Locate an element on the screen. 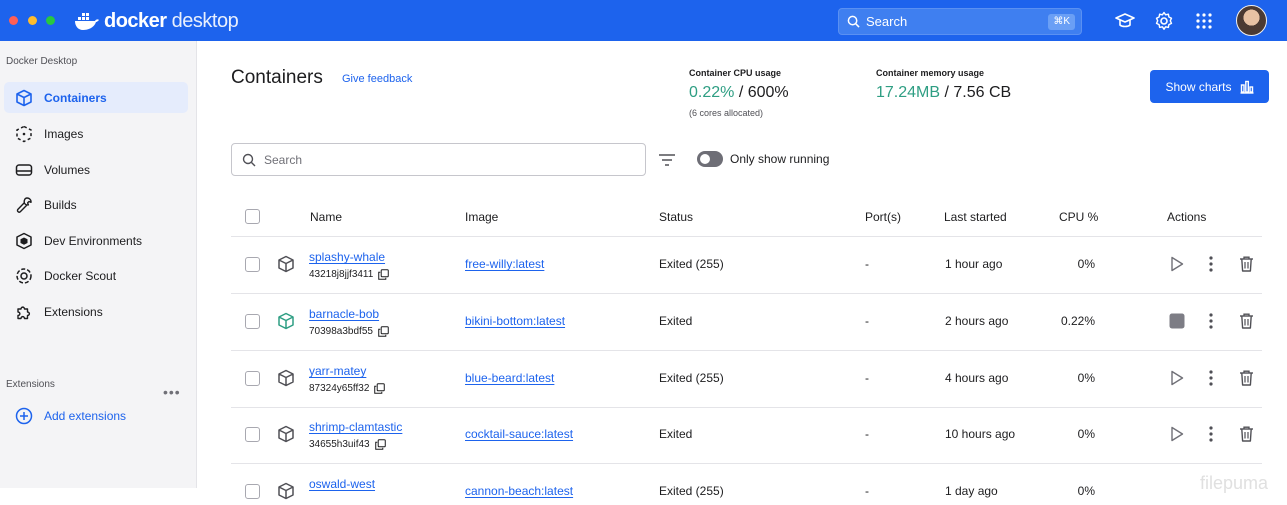 This screenshot has height=505, width=1287. avatar is located at coordinates (1251, 20).